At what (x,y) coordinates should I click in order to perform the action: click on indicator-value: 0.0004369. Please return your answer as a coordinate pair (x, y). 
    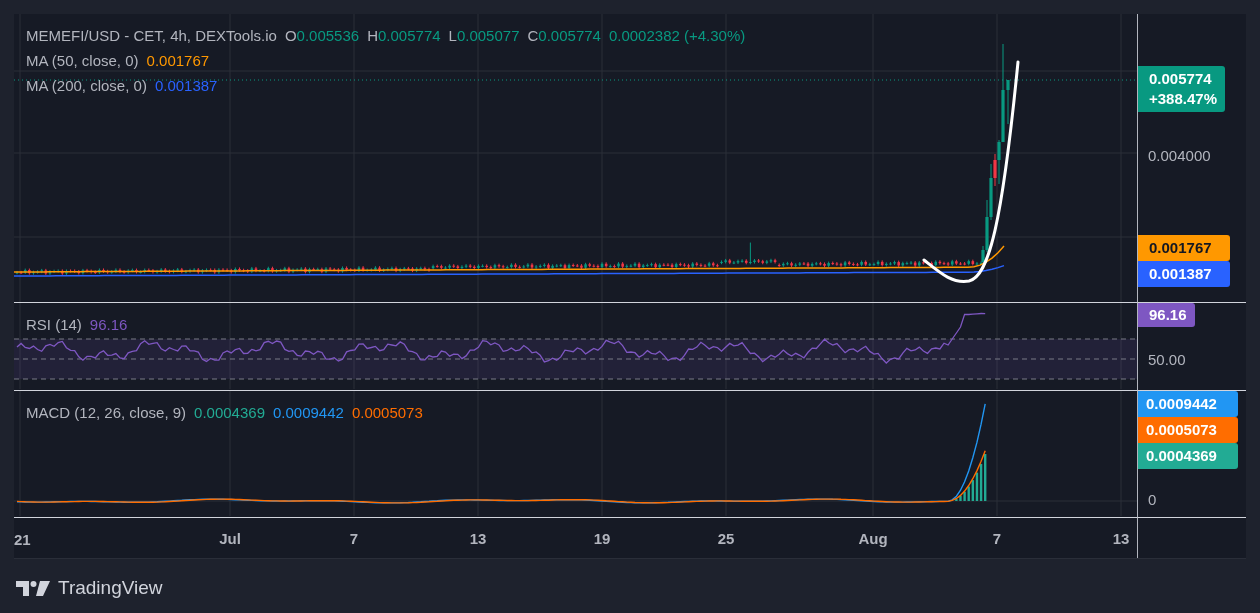
    Looking at the image, I should click on (229, 413).